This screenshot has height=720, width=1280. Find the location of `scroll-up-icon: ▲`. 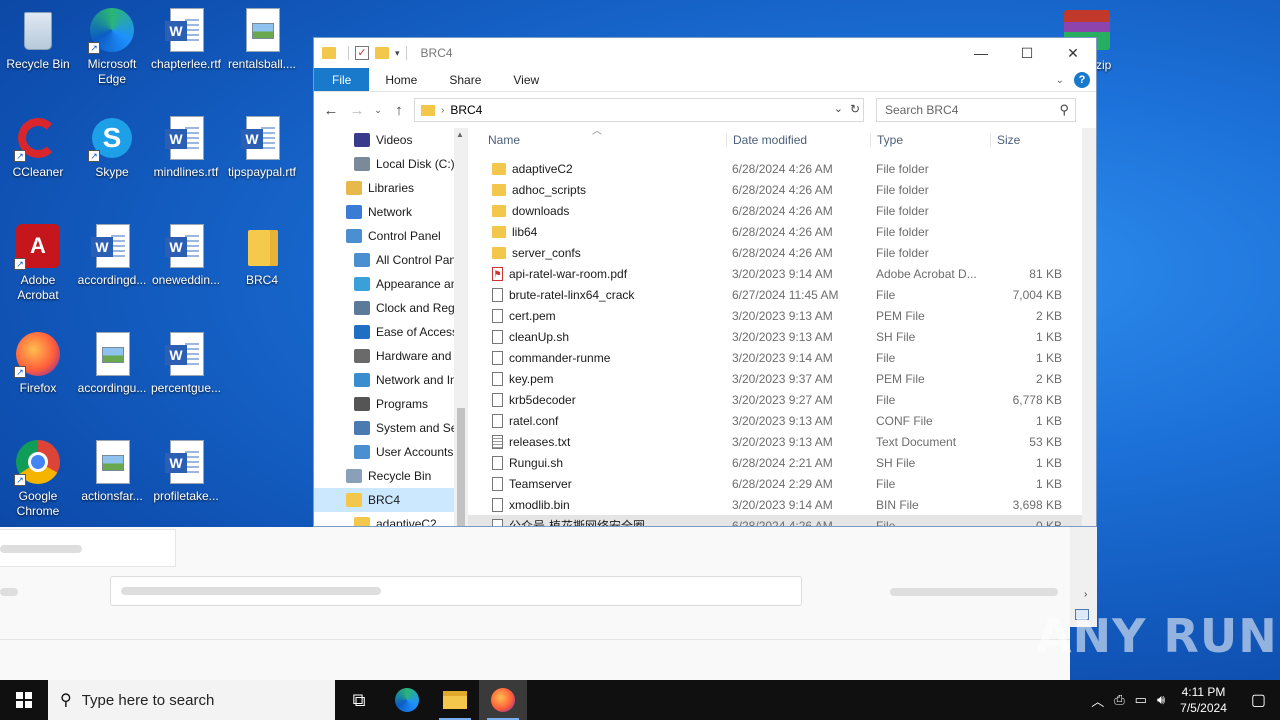

scroll-up-icon: ▲ is located at coordinates (460, 134).